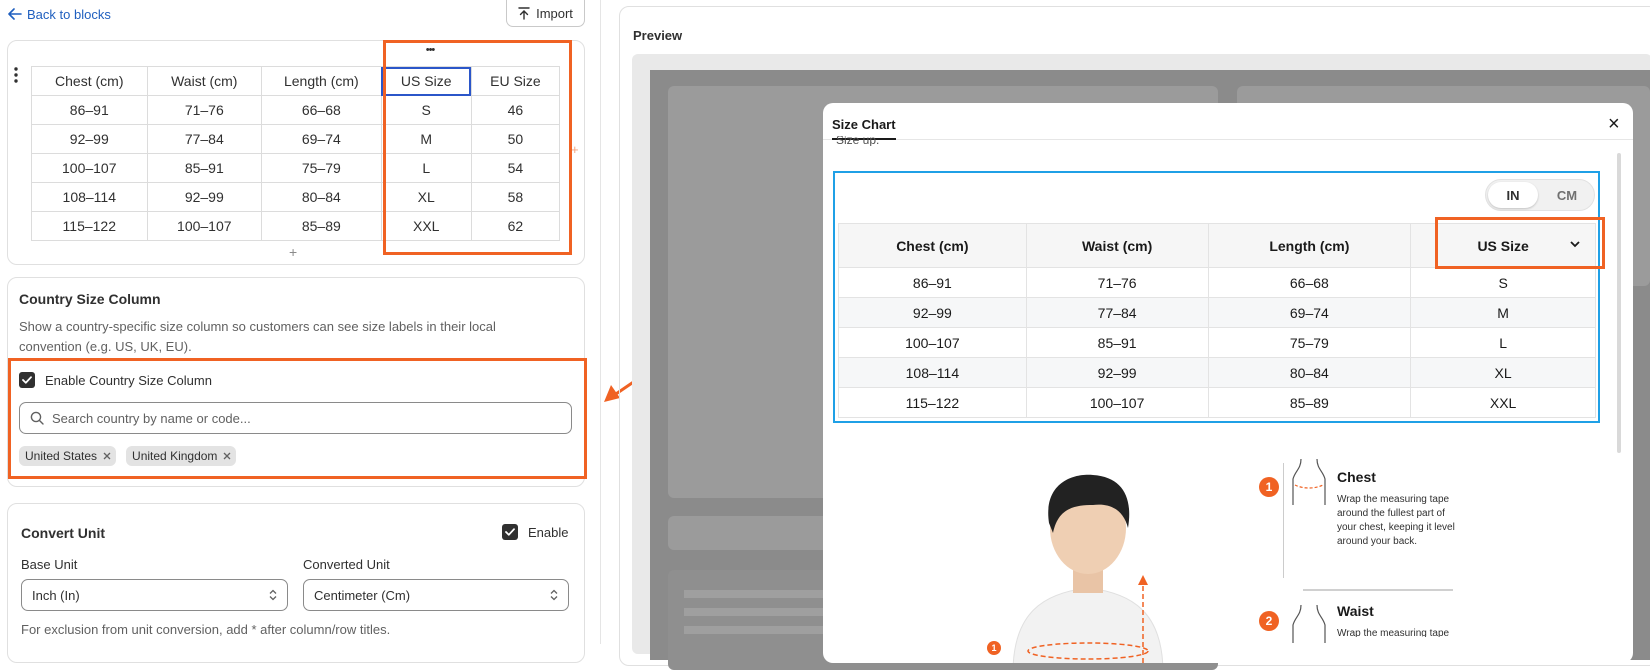 The width and height of the screenshot is (1650, 670). I want to click on back-to-blocks-link: Back to blocks, so click(59, 14).